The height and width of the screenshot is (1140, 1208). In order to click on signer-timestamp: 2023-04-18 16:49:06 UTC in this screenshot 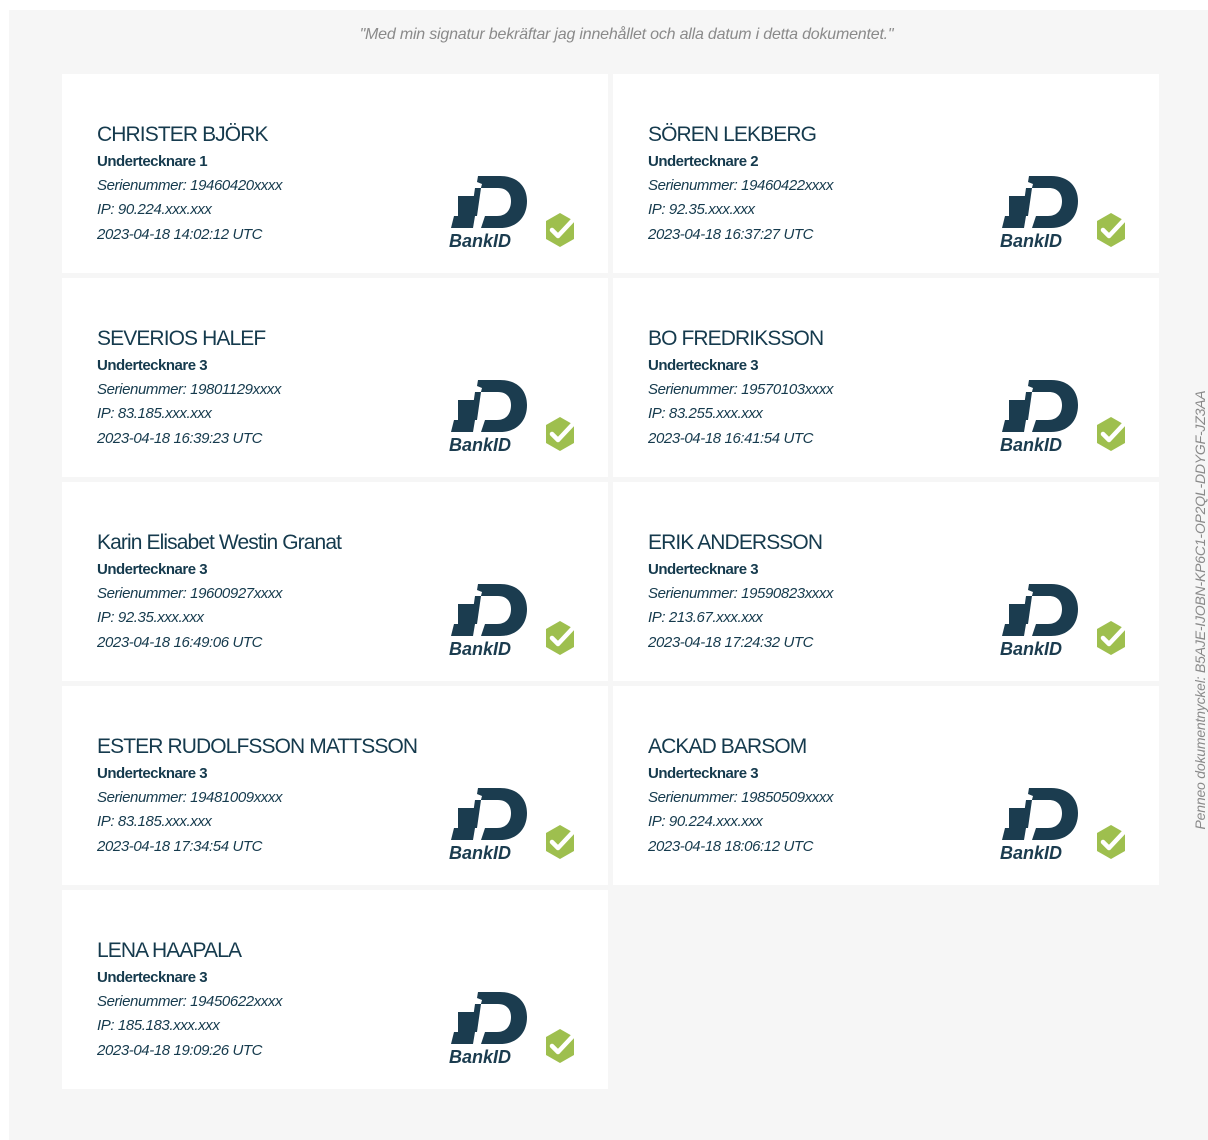, I will do `click(180, 642)`.